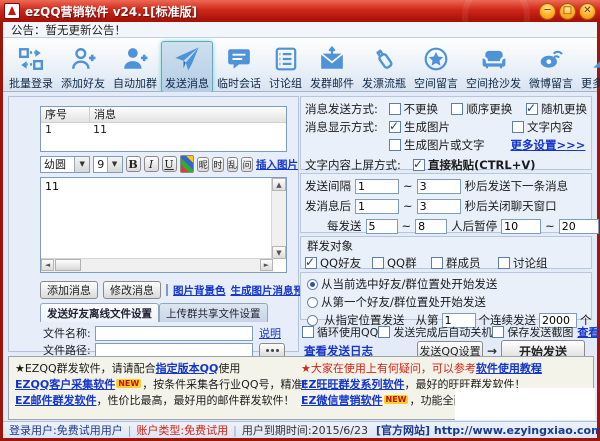 Image resolution: width=600 pixels, height=441 pixels. What do you see at coordinates (578, 226) in the screenshot?
I see `pause-sec-max-input` at bounding box center [578, 226].